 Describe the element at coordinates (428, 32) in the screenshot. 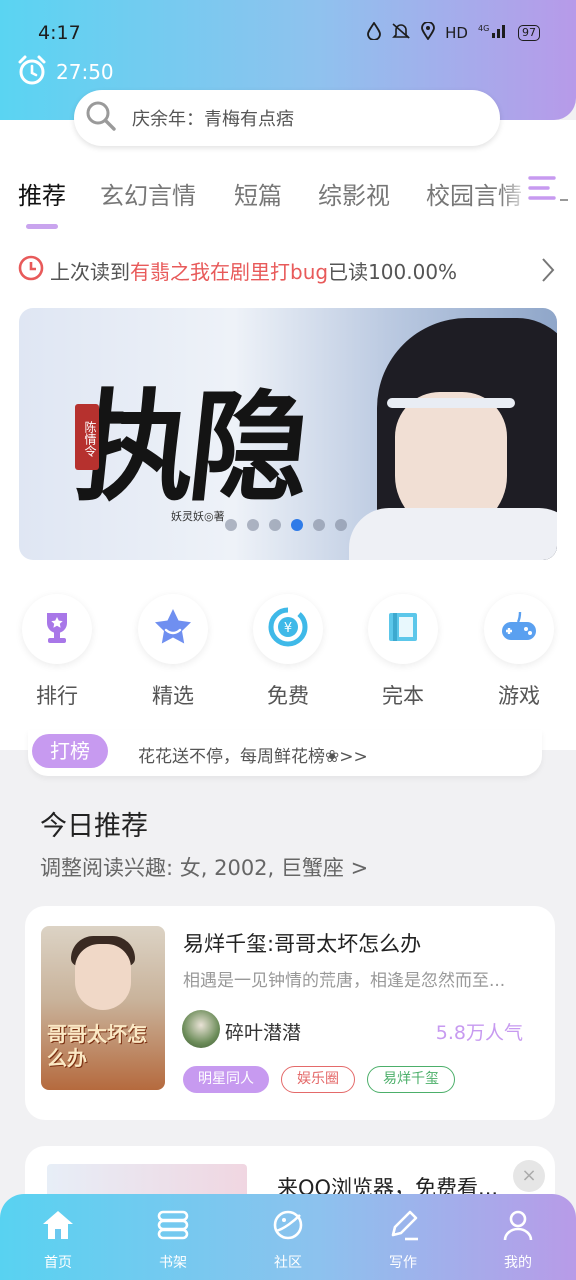

I see `location-icon` at that location.